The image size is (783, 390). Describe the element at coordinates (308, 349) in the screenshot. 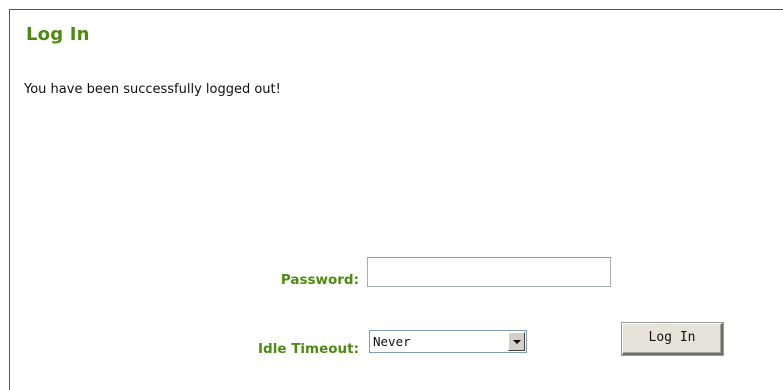

I see `idle-timeout-label: Idle Timeout:` at that location.